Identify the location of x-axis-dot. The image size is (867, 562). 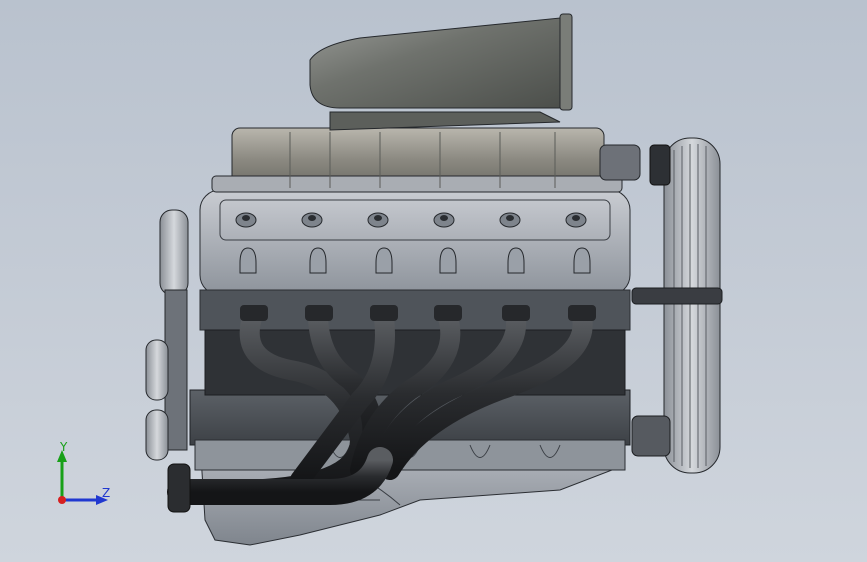
(62, 500).